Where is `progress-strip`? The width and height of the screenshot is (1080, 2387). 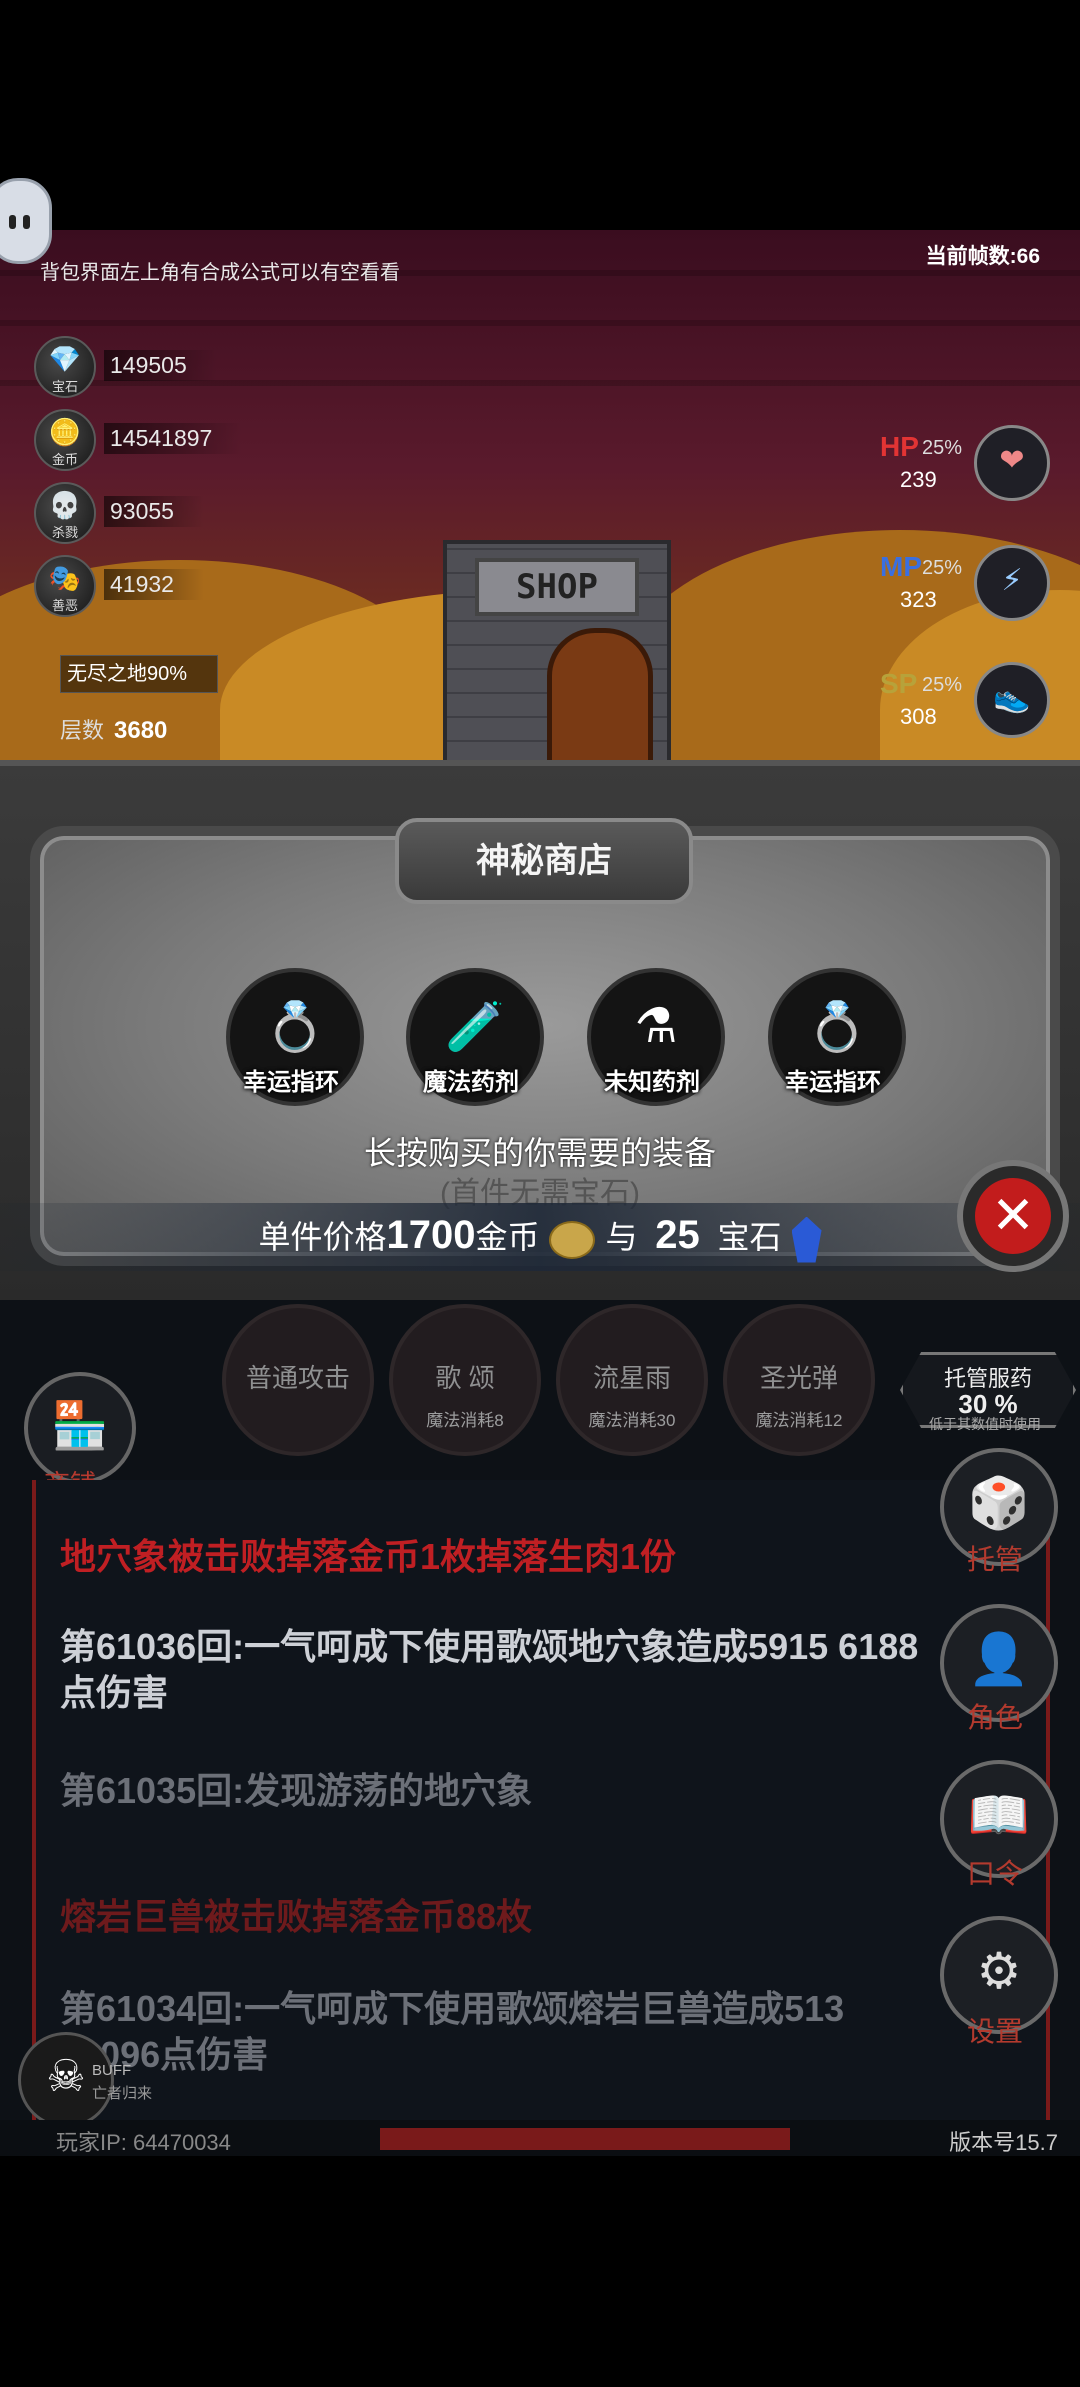
progress-strip is located at coordinates (585, 2139).